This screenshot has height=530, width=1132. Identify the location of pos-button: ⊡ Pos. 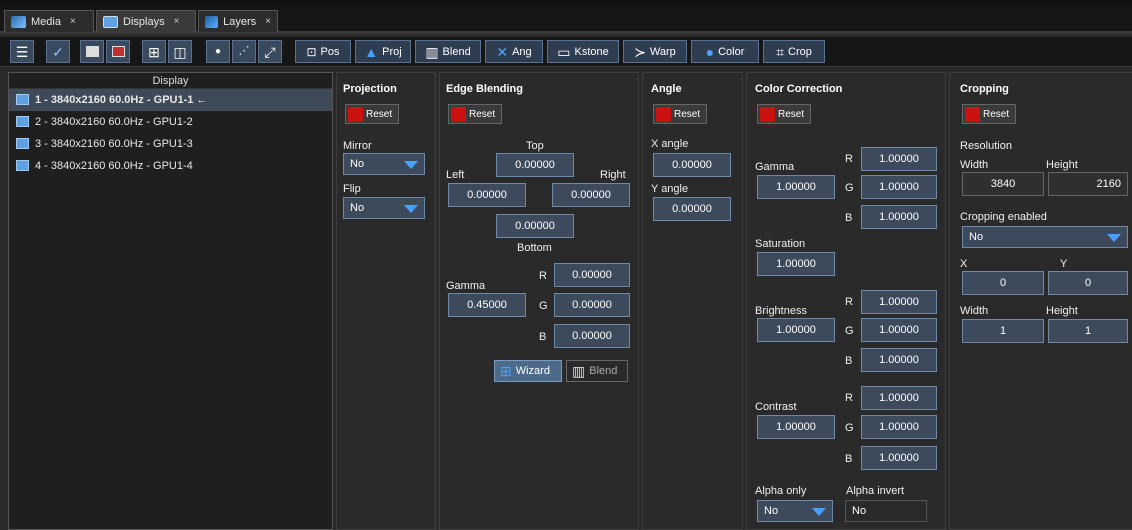
(323, 51).